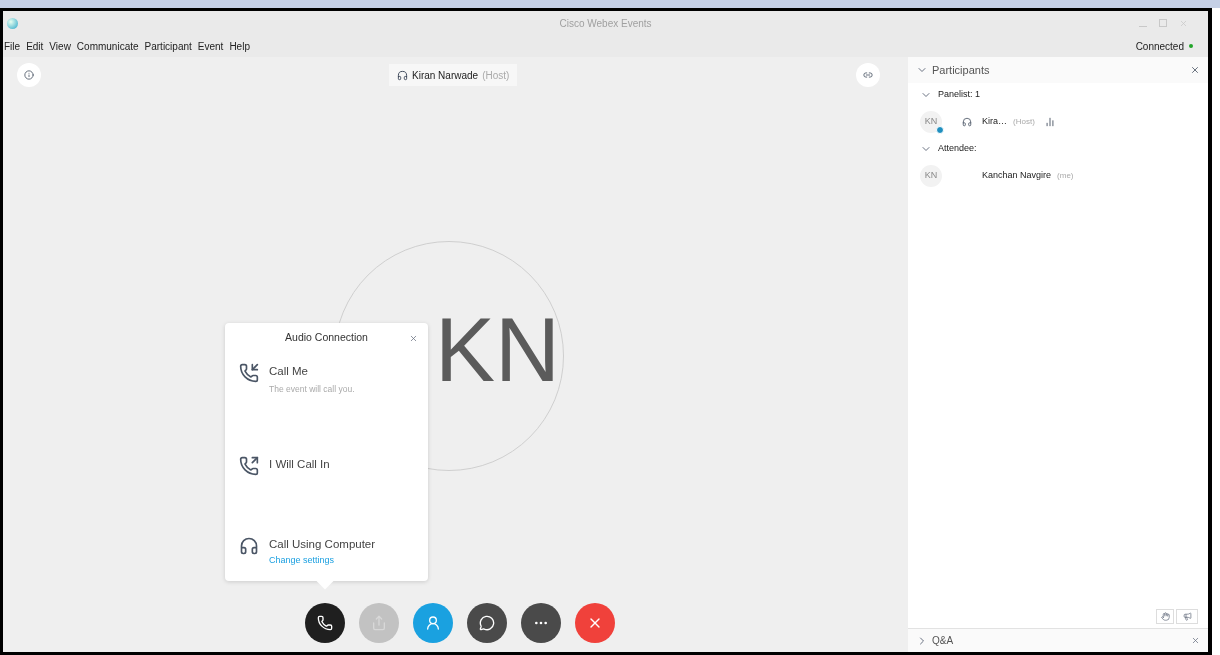 This screenshot has height=655, width=1220. I want to click on raise-hand-button, so click(1165, 616).